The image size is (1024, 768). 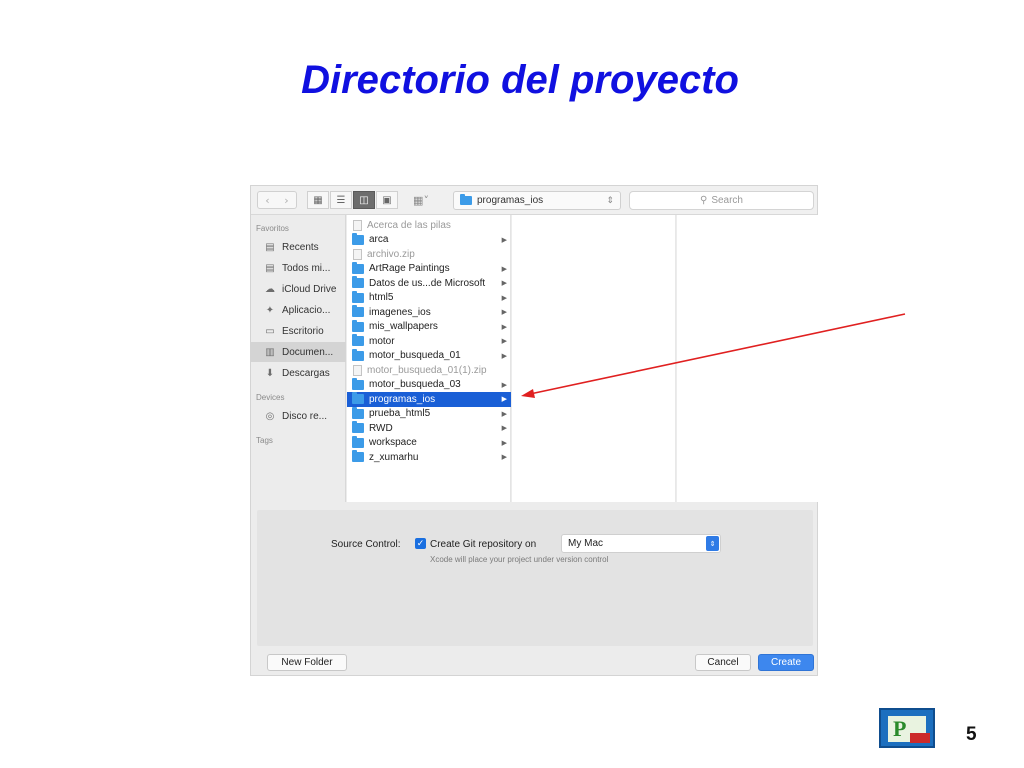 I want to click on sidebar-item-label: Descargas, so click(x=306, y=373).